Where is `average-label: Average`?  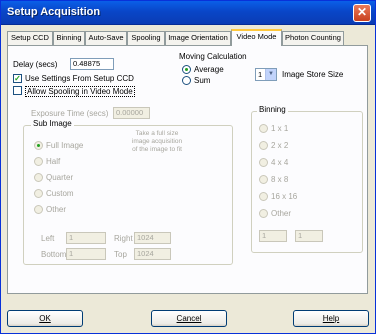
average-label: Average is located at coordinates (209, 69).